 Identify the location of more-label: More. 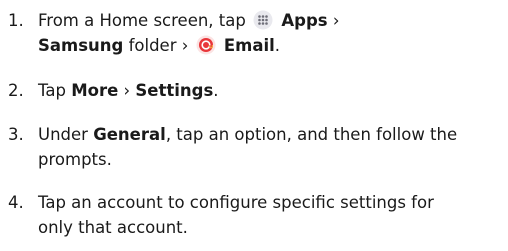
(95, 90).